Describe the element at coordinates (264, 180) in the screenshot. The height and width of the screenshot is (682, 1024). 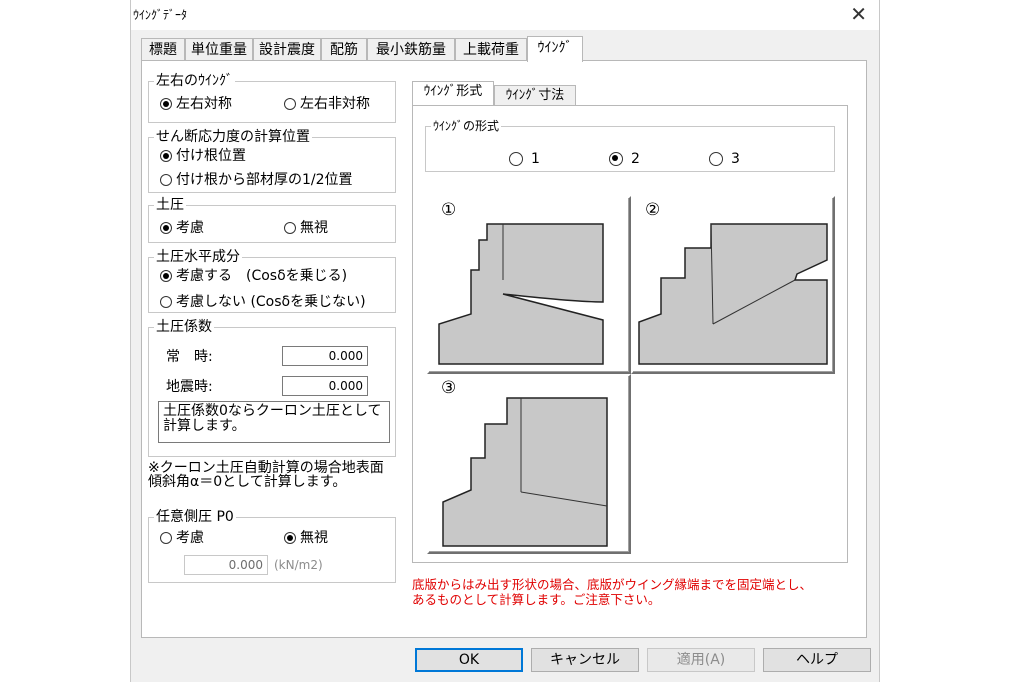
I see `radio-label: 付け根から部材厚の1/2位置` at that location.